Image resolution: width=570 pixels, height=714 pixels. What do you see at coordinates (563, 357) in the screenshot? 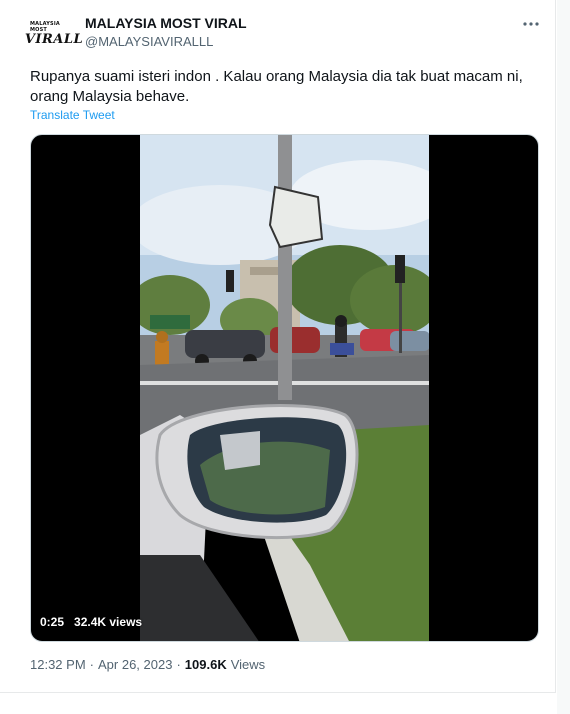
I see `page-background-strip` at bounding box center [563, 357].